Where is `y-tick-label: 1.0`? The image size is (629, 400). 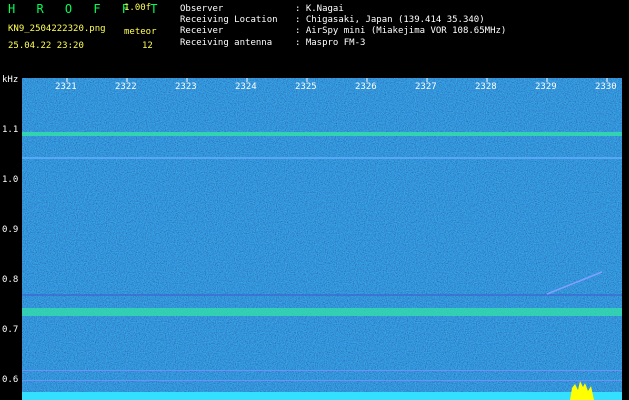 y-tick-label: 1.0 is located at coordinates (10, 180).